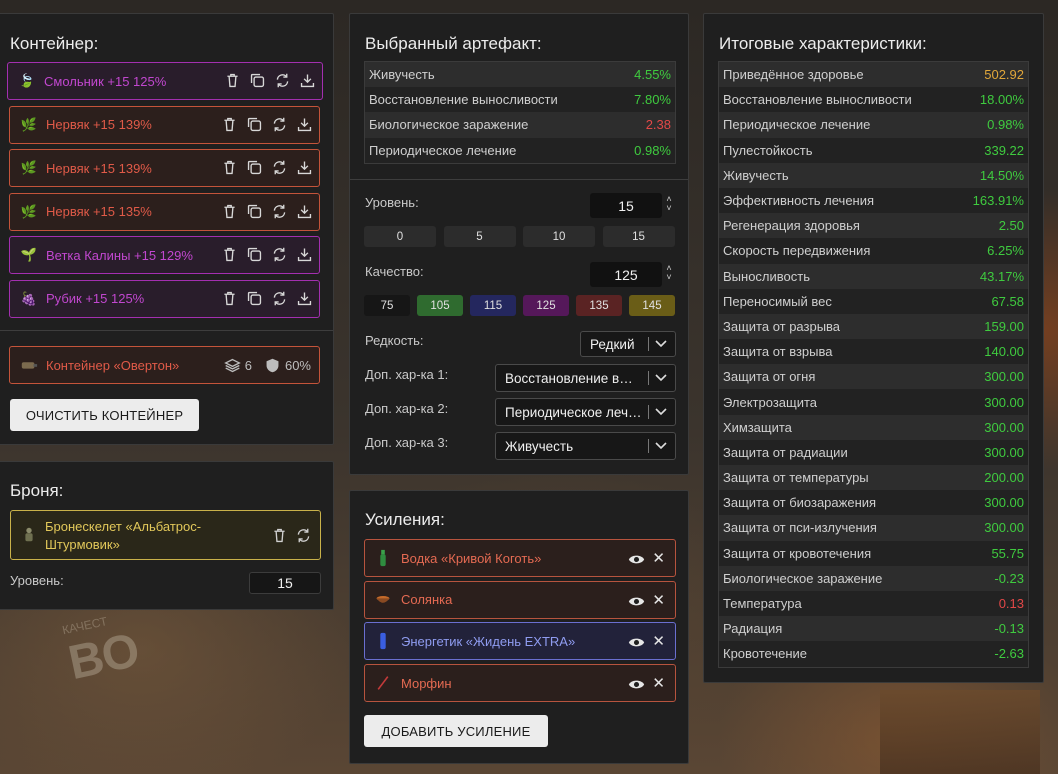 The image size is (1058, 774). What do you see at coordinates (626, 274) in the screenshot?
I see `artifact-quality-input: 125` at bounding box center [626, 274].